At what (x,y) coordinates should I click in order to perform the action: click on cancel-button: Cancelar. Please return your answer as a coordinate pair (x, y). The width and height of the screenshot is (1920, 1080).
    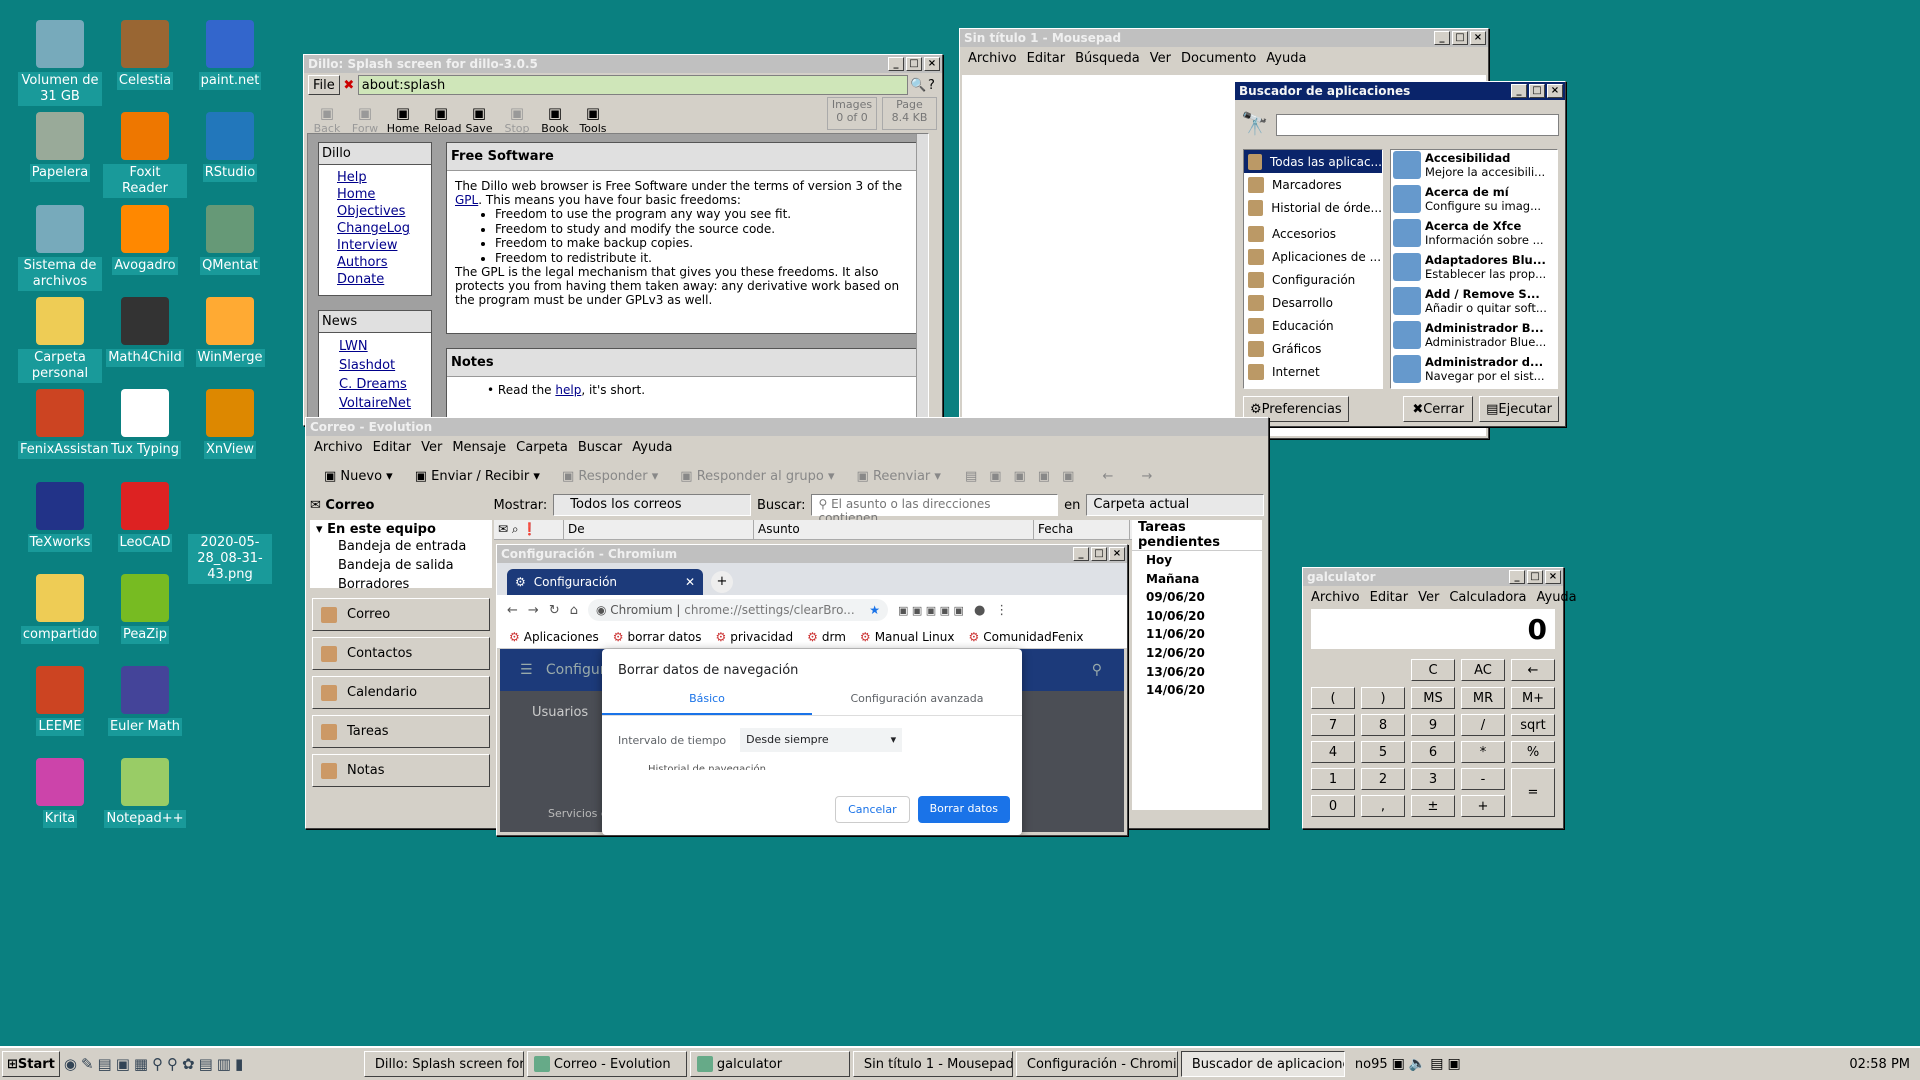
    Looking at the image, I should click on (872, 809).